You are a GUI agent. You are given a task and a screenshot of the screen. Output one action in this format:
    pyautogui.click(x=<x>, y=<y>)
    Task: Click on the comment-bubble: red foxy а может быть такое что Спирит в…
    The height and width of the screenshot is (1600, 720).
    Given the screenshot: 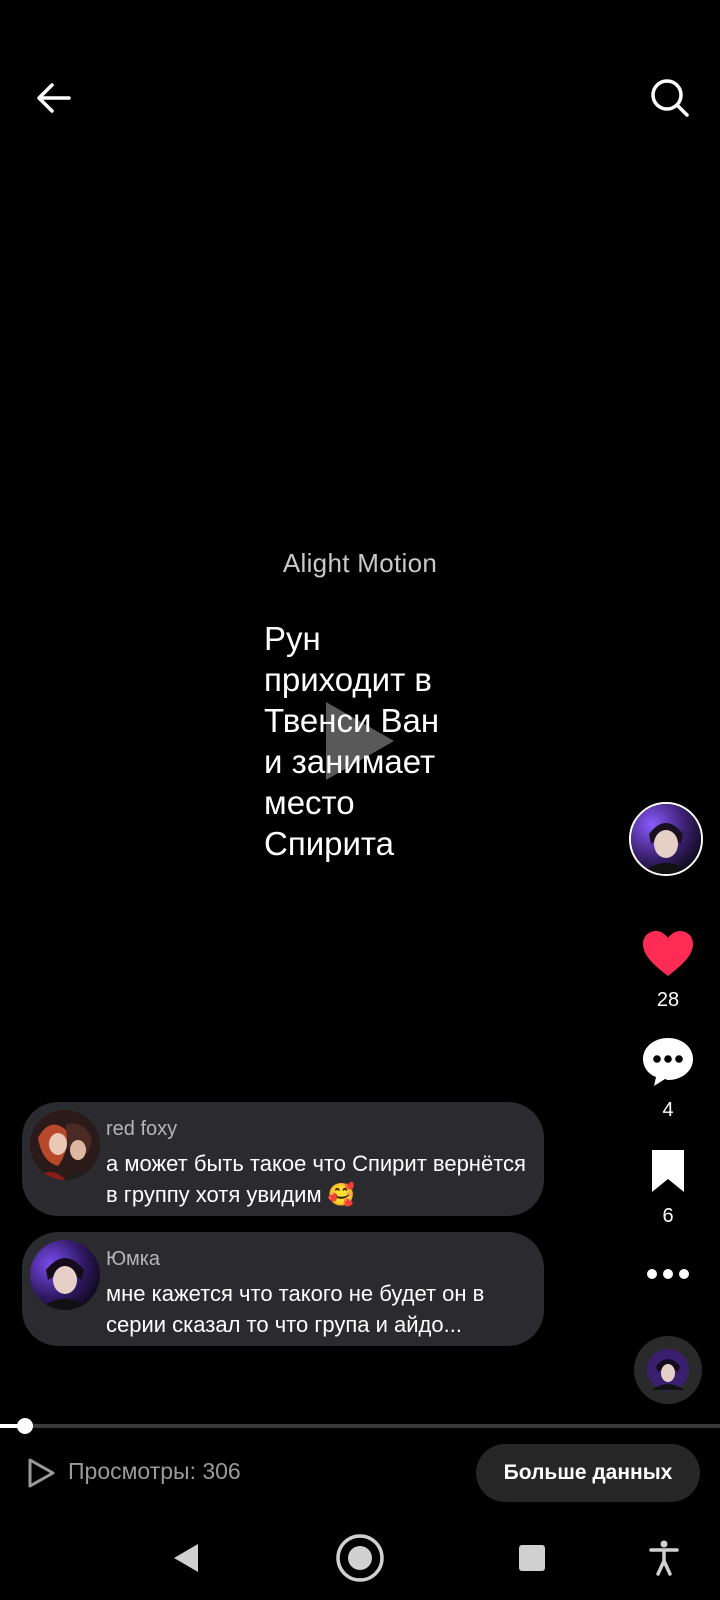 What is the action you would take?
    pyautogui.click(x=283, y=1159)
    